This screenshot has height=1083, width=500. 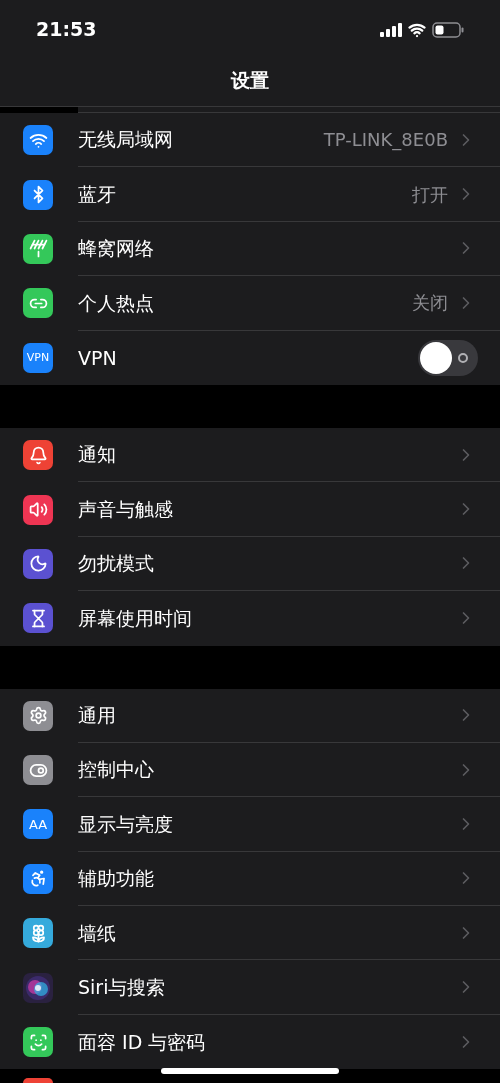 I want to click on settings-row: 通知, so click(x=250, y=455).